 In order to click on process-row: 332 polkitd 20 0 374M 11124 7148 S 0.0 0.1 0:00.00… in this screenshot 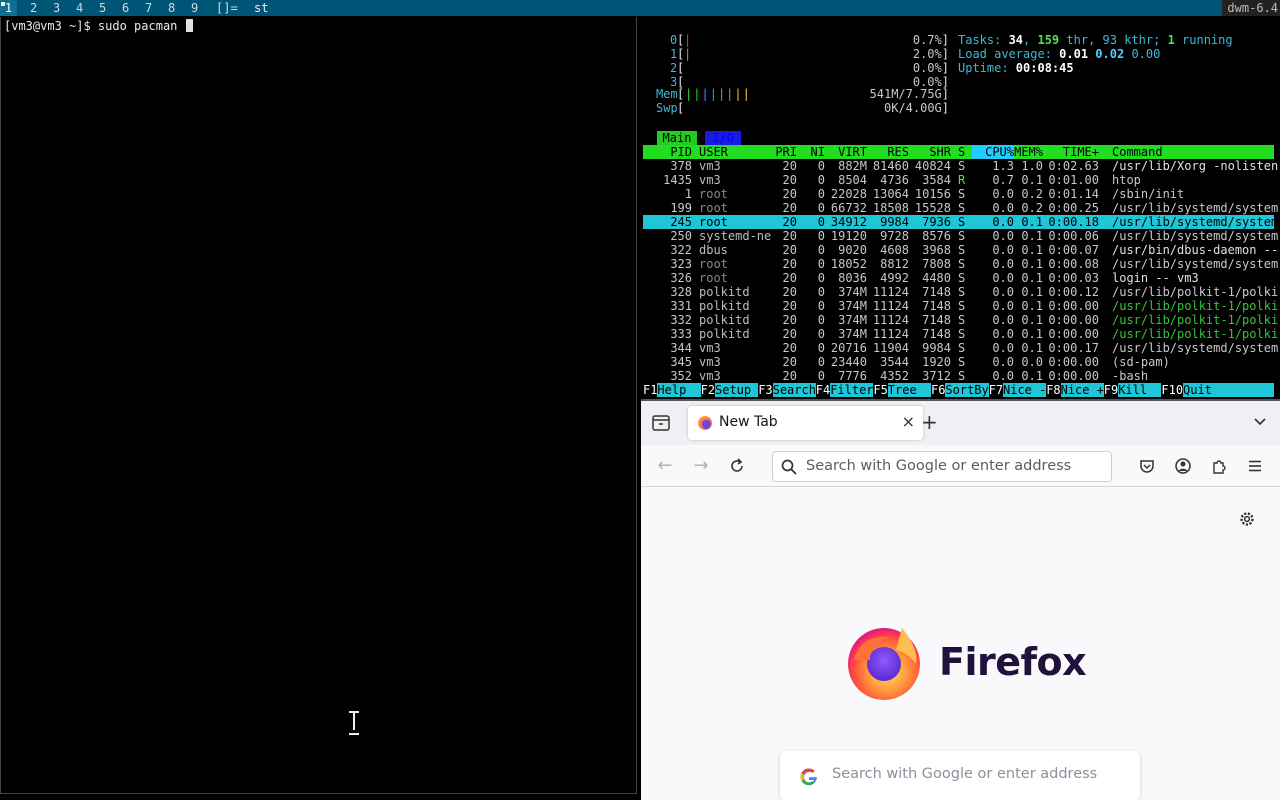, I will do `click(960, 320)`.